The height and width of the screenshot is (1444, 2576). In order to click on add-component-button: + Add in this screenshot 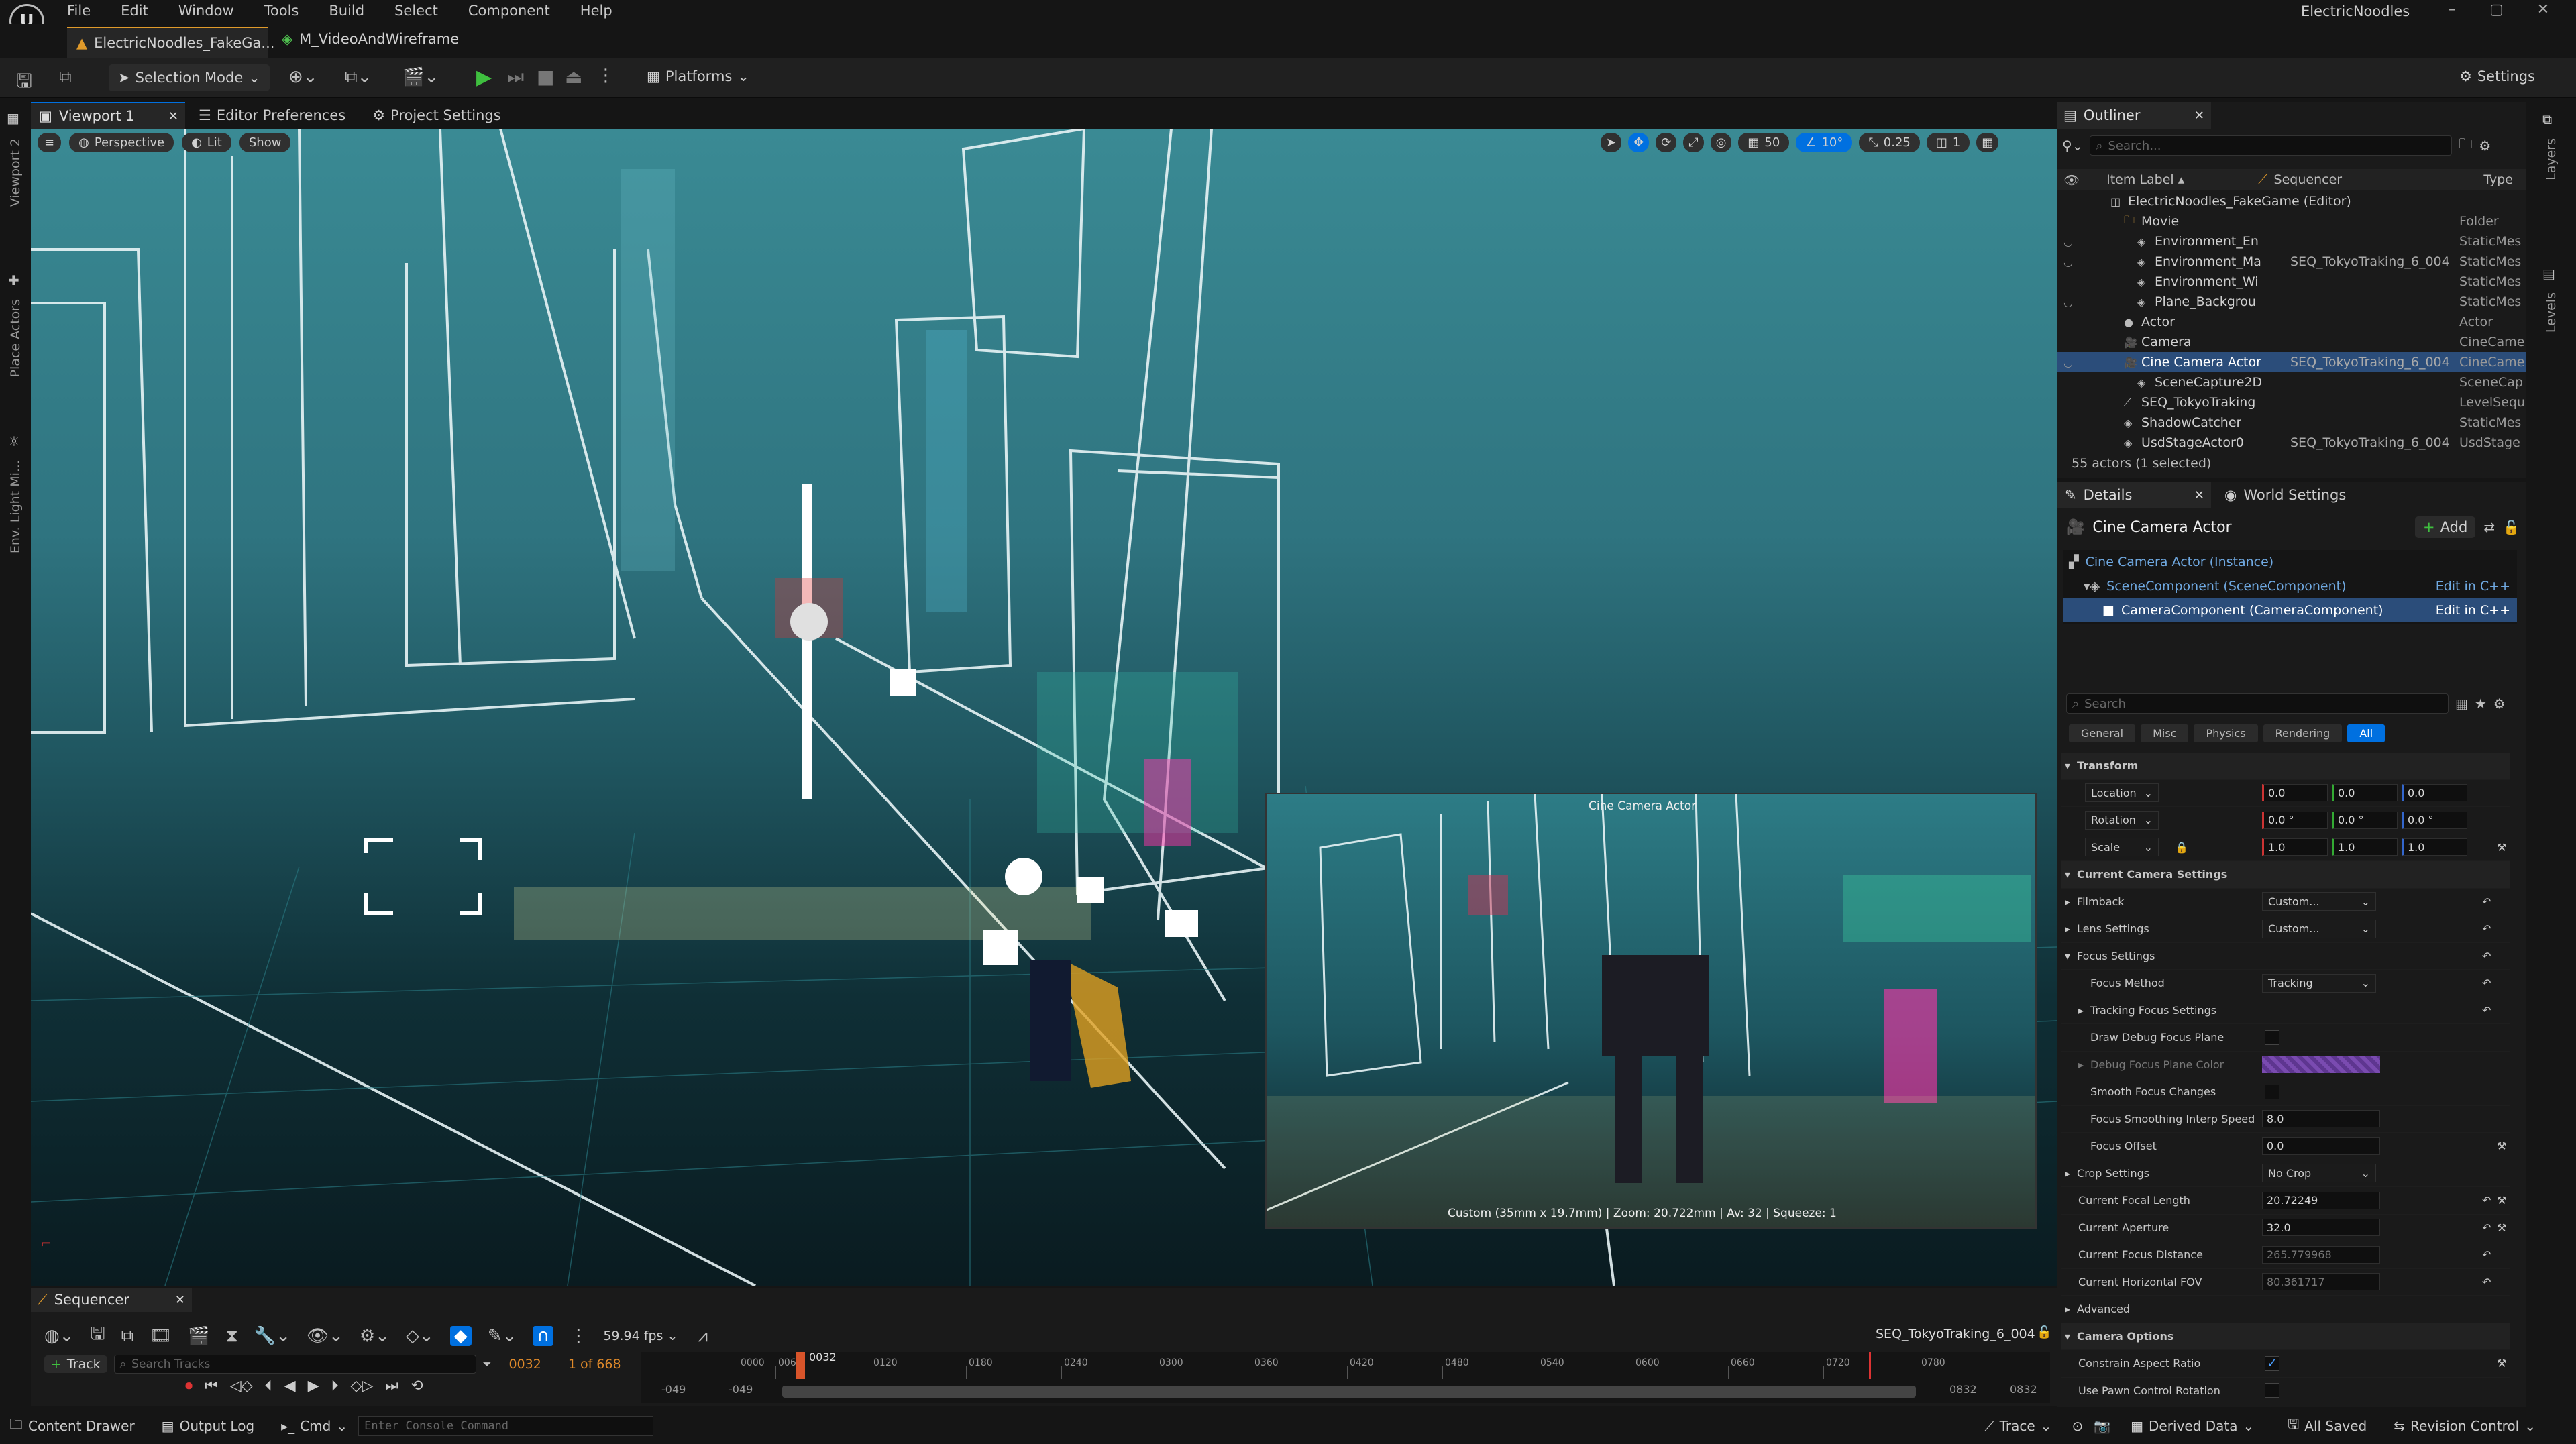, I will do `click(2445, 527)`.